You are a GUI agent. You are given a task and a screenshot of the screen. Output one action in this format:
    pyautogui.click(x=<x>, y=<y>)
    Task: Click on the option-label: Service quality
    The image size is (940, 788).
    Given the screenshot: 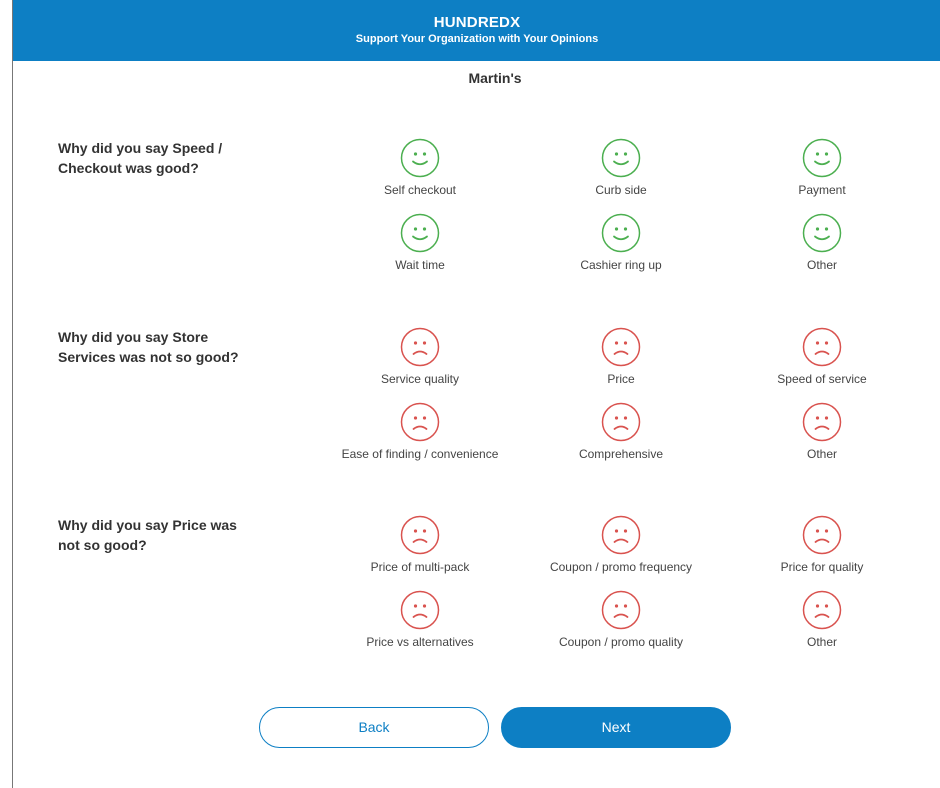 What is the action you would take?
    pyautogui.click(x=420, y=379)
    